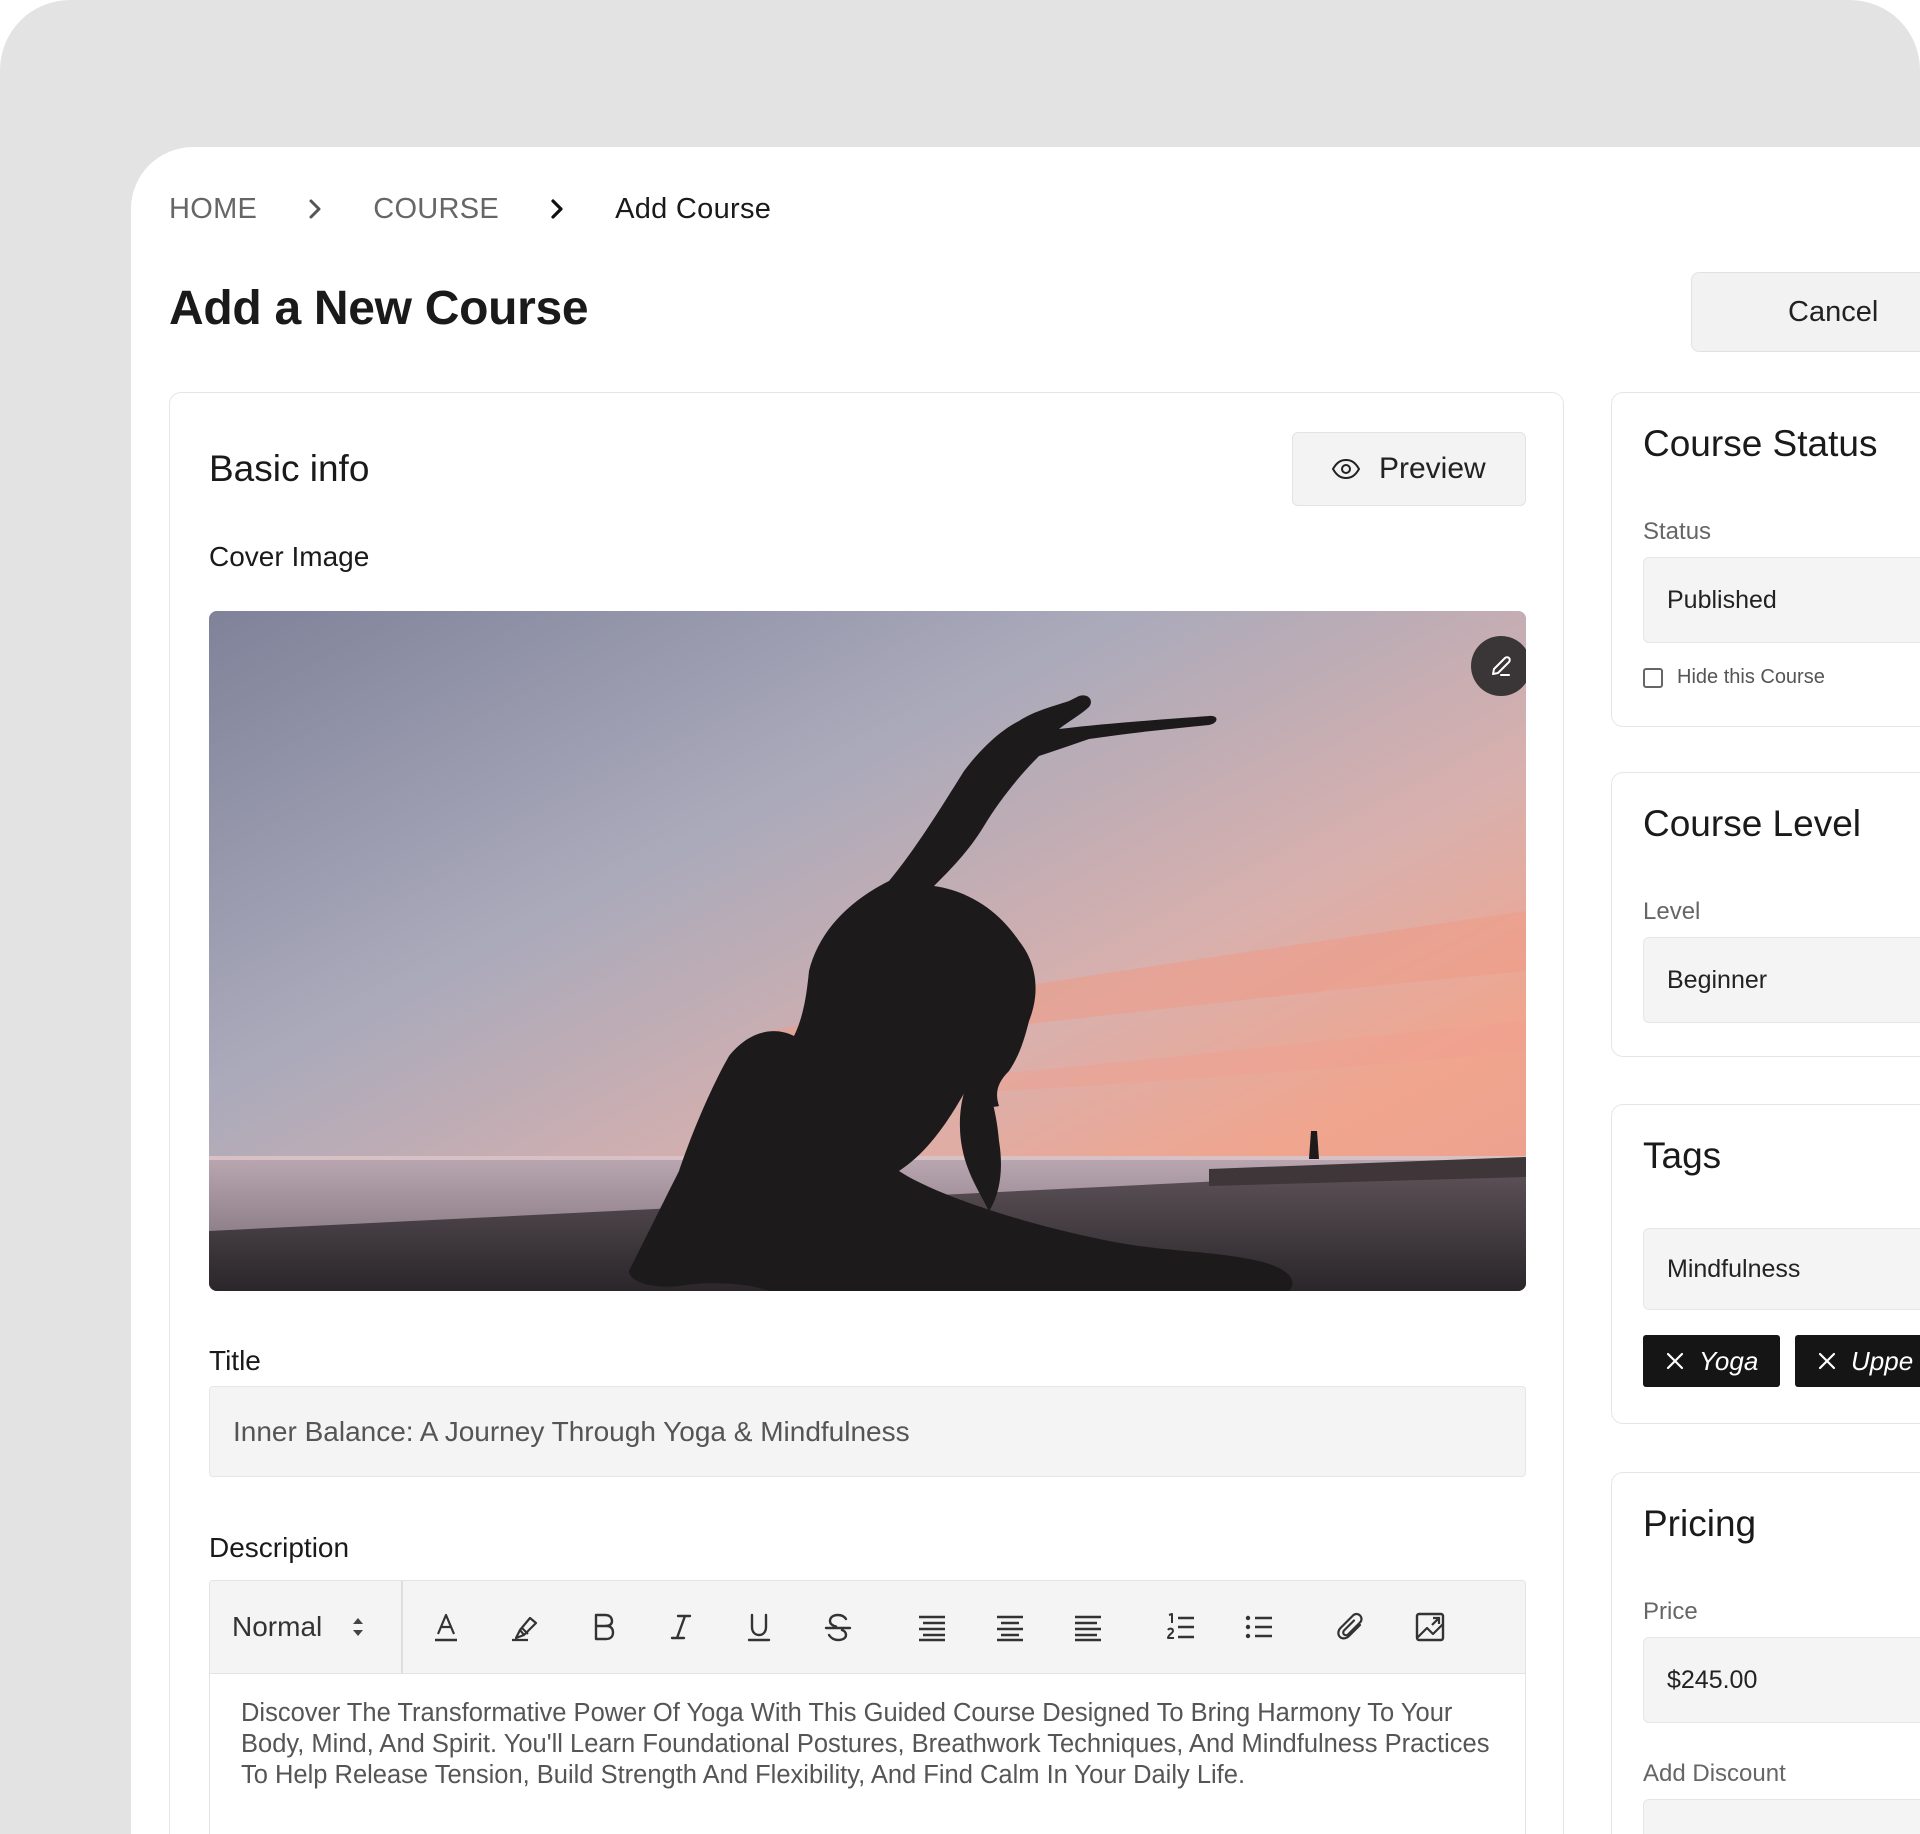 The width and height of the screenshot is (1920, 1834). Describe the element at coordinates (693, 208) in the screenshot. I see `breadcrumb-current: Add Course` at that location.